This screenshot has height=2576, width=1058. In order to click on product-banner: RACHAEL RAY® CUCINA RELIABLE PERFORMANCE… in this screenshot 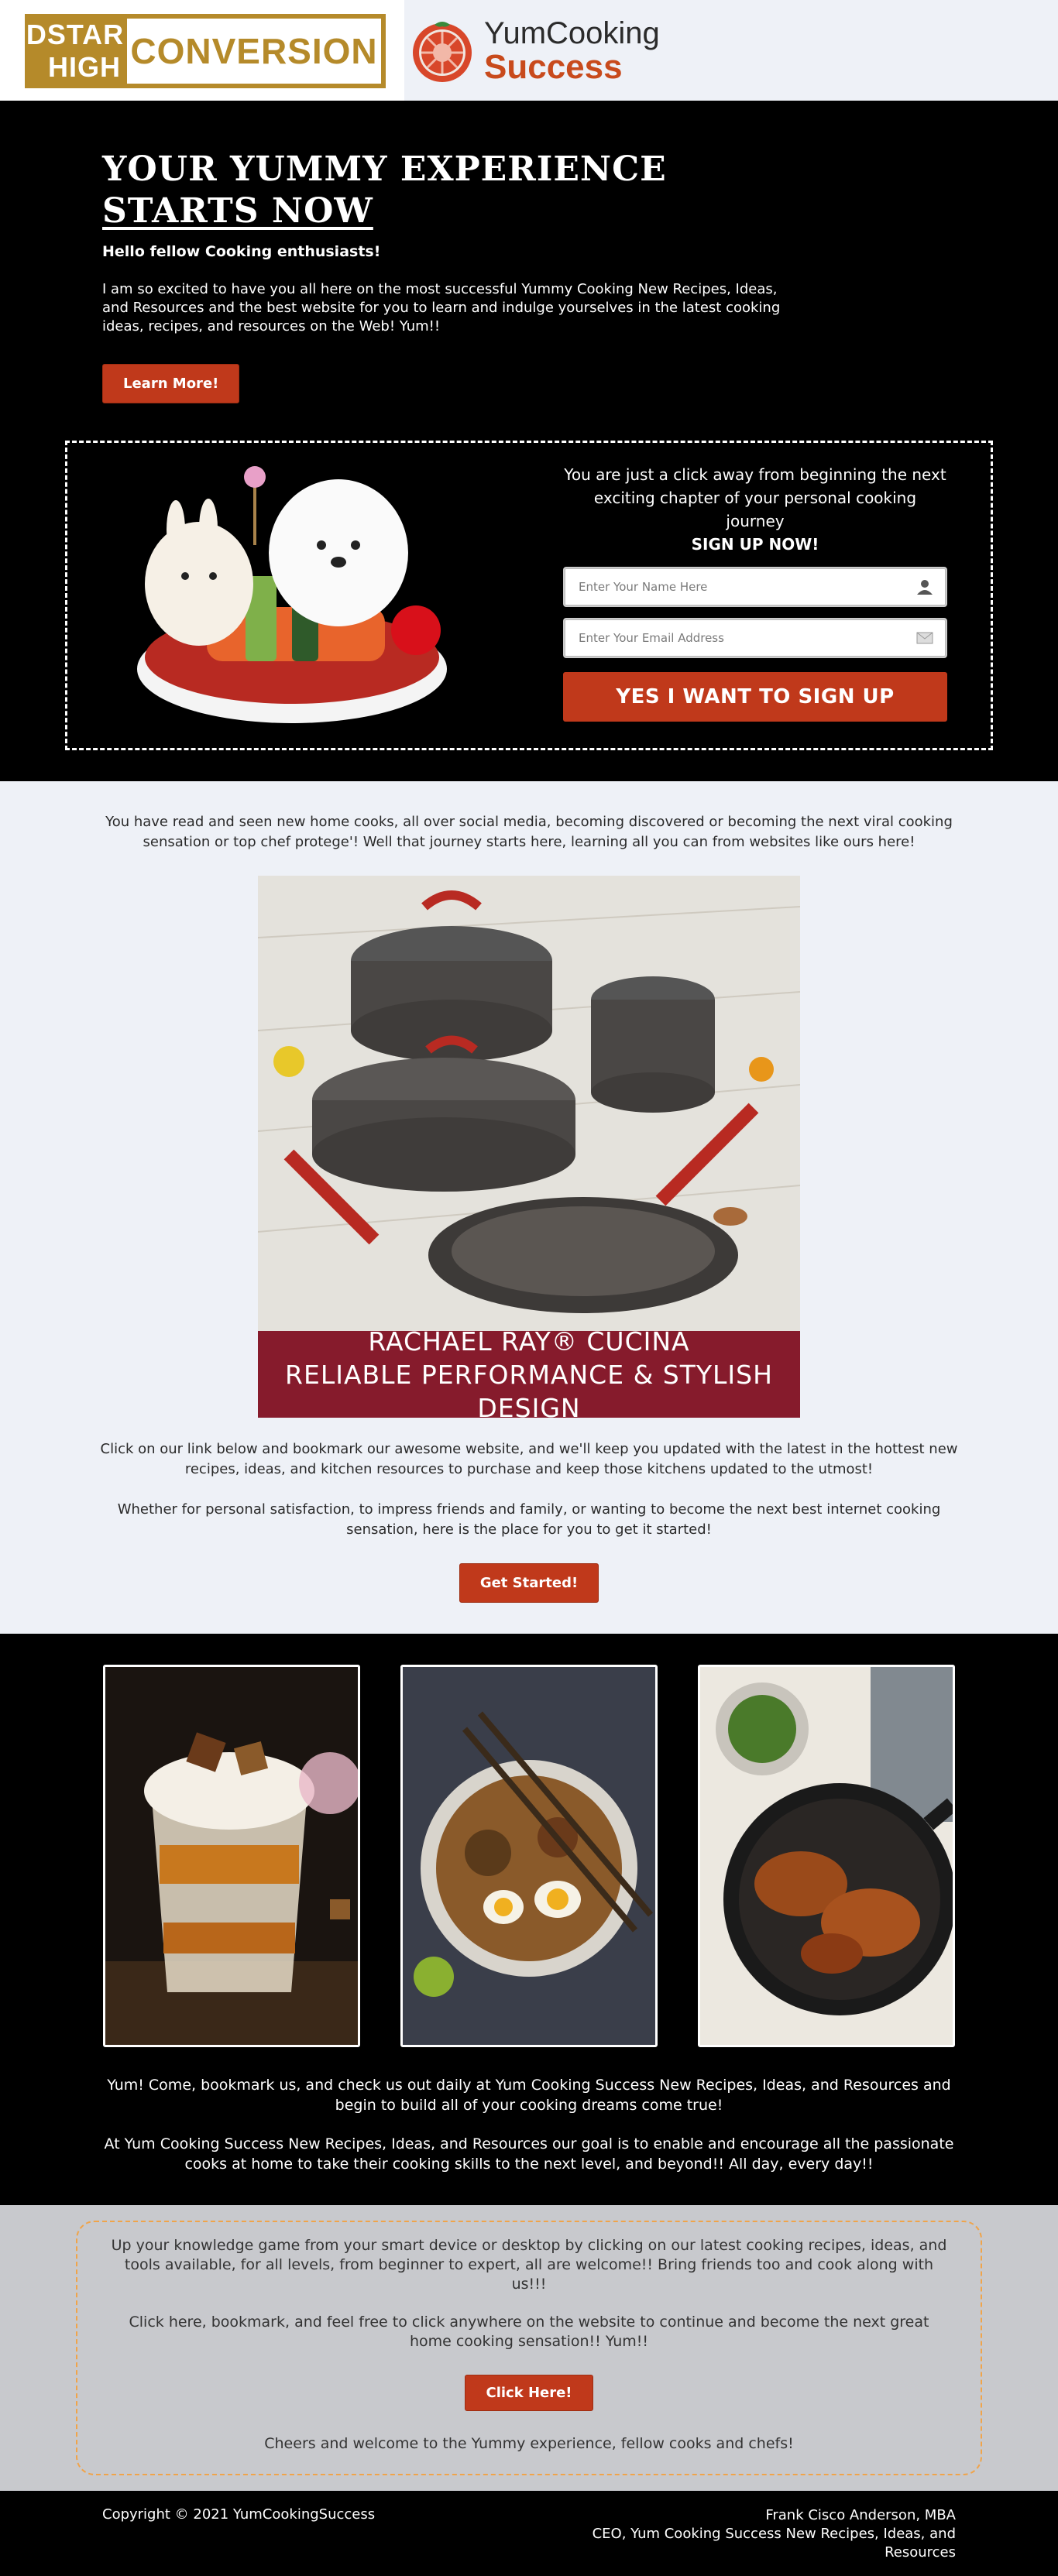, I will do `click(529, 1374)`.